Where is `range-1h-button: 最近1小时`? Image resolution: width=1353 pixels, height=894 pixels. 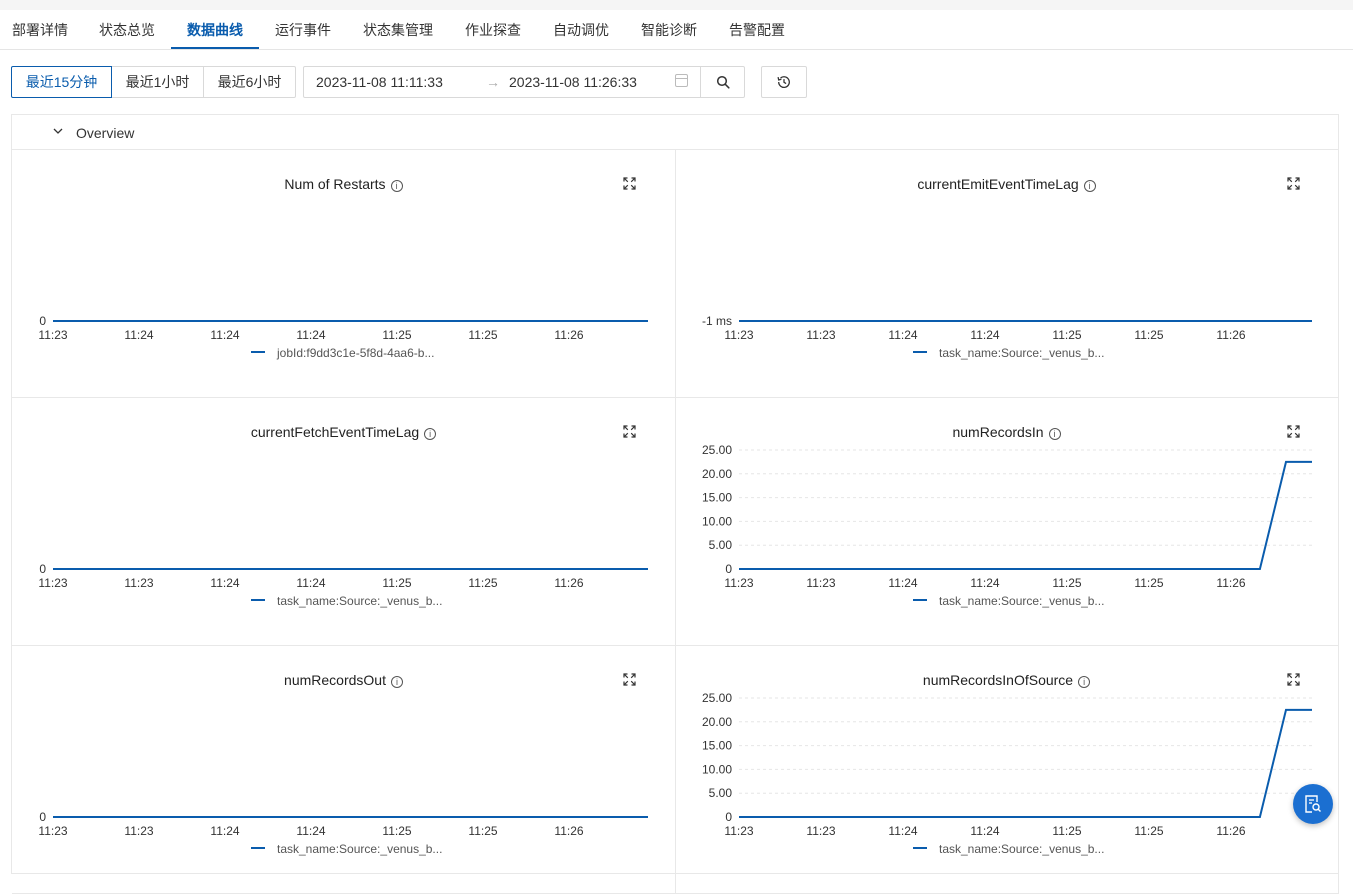 range-1h-button: 最近1小时 is located at coordinates (157, 82).